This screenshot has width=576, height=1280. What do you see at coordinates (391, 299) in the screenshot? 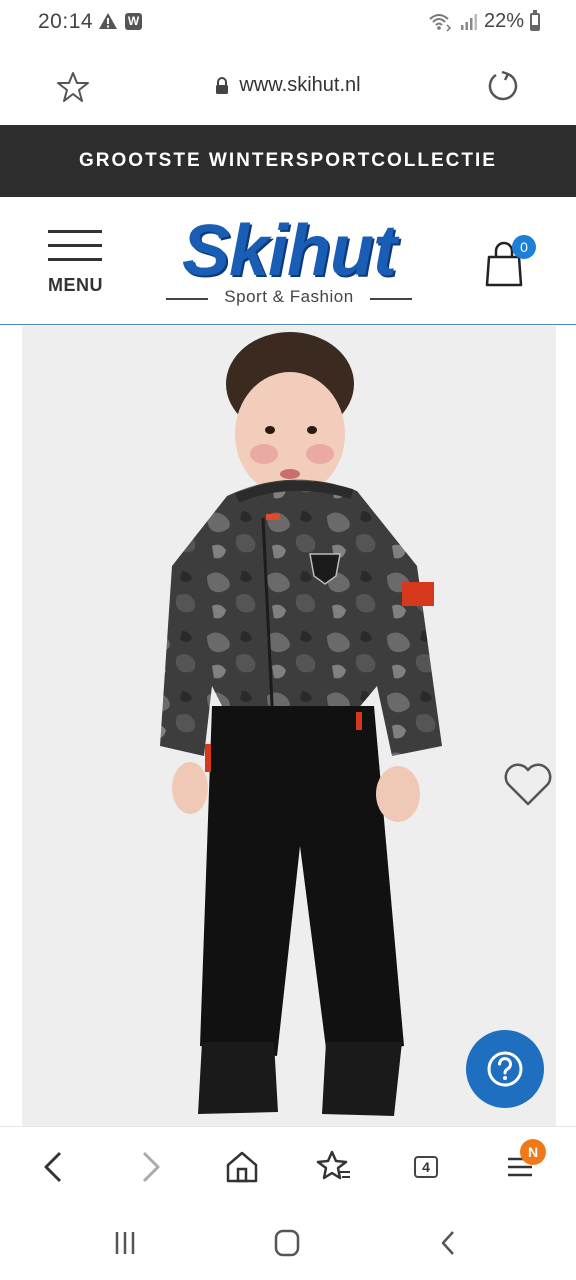
I see `logo-divider` at bounding box center [391, 299].